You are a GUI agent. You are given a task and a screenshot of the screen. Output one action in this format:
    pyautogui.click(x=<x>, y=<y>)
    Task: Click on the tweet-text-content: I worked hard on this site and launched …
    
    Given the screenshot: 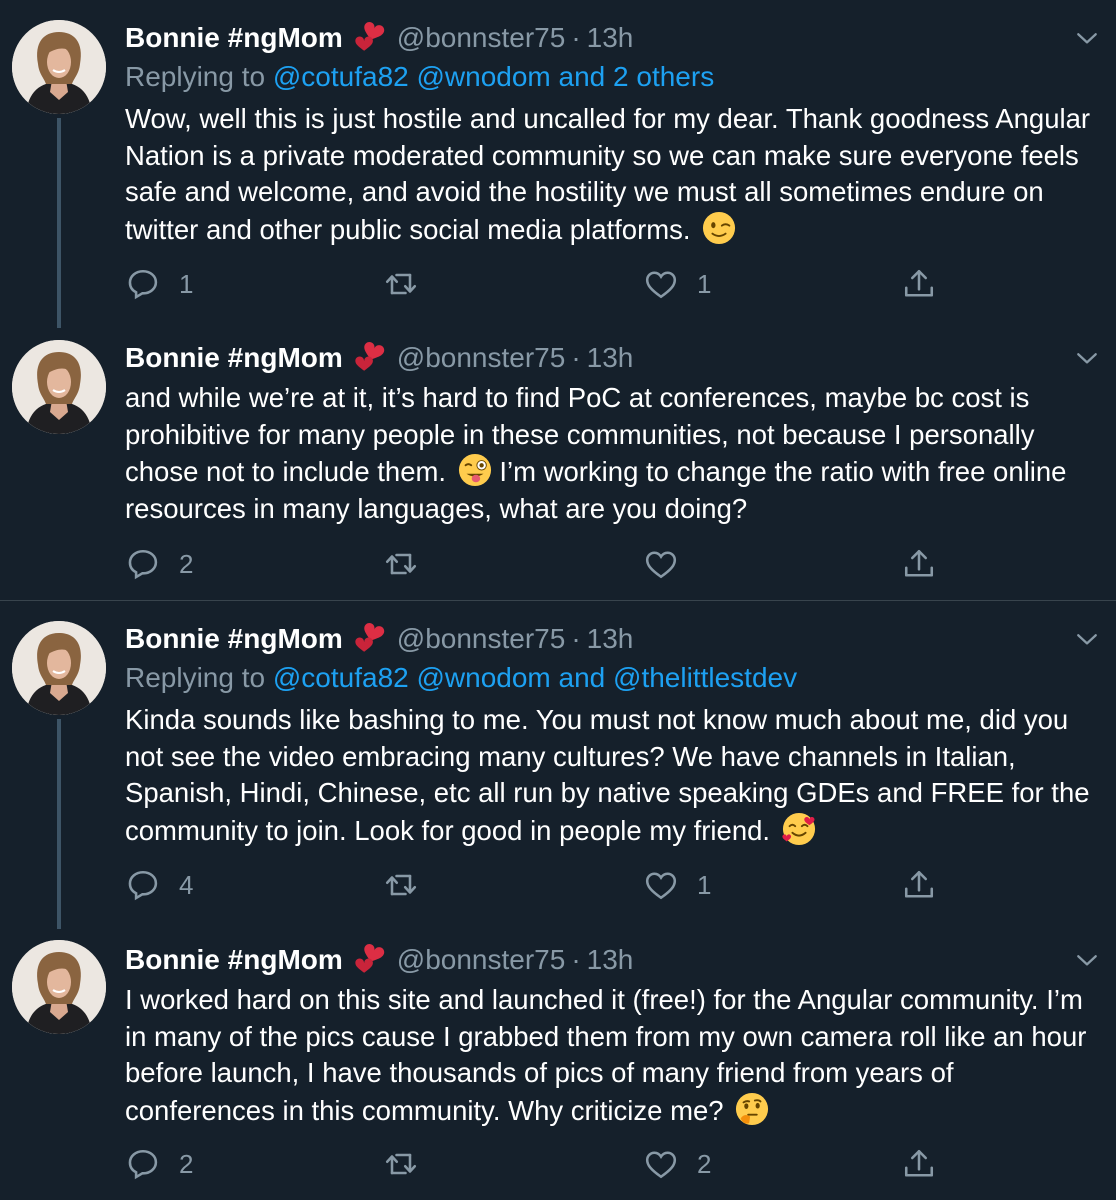 What is the action you would take?
    pyautogui.click(x=606, y=1055)
    